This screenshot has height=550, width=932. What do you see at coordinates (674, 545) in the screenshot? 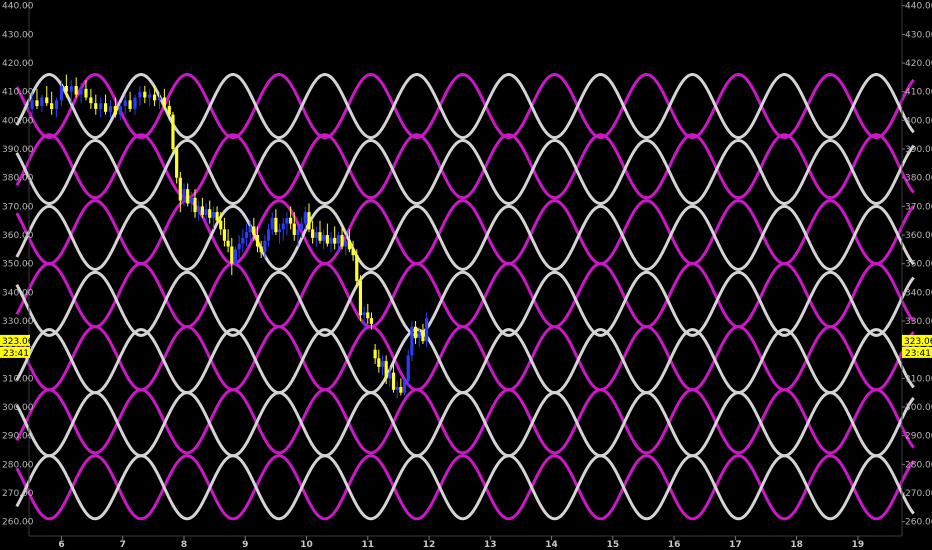
I see `x-tick-label-10: 16` at bounding box center [674, 545].